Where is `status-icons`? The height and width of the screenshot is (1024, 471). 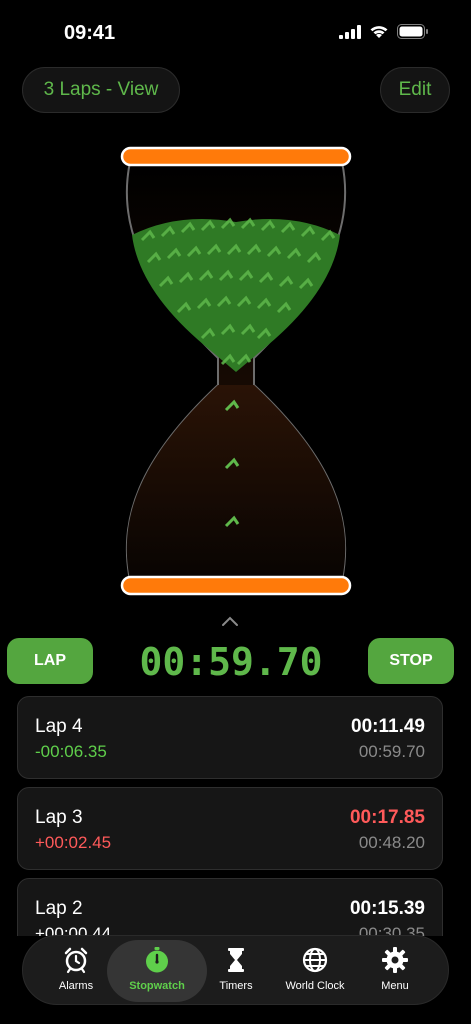
status-icons is located at coordinates (384, 31).